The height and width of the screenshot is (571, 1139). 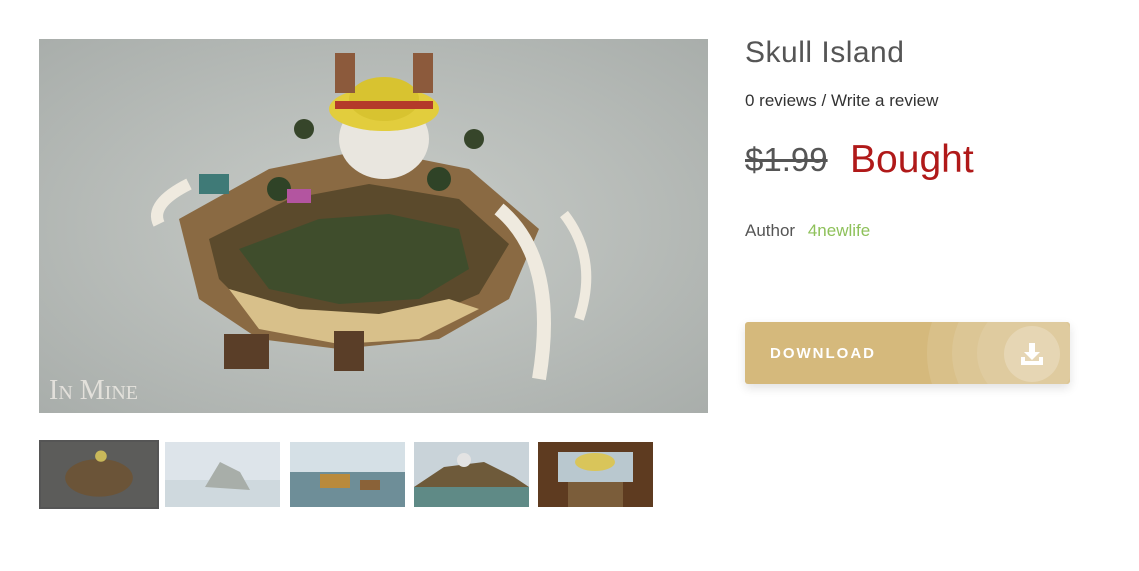 What do you see at coordinates (823, 353) in the screenshot?
I see `download-label: DOWNLOAD` at bounding box center [823, 353].